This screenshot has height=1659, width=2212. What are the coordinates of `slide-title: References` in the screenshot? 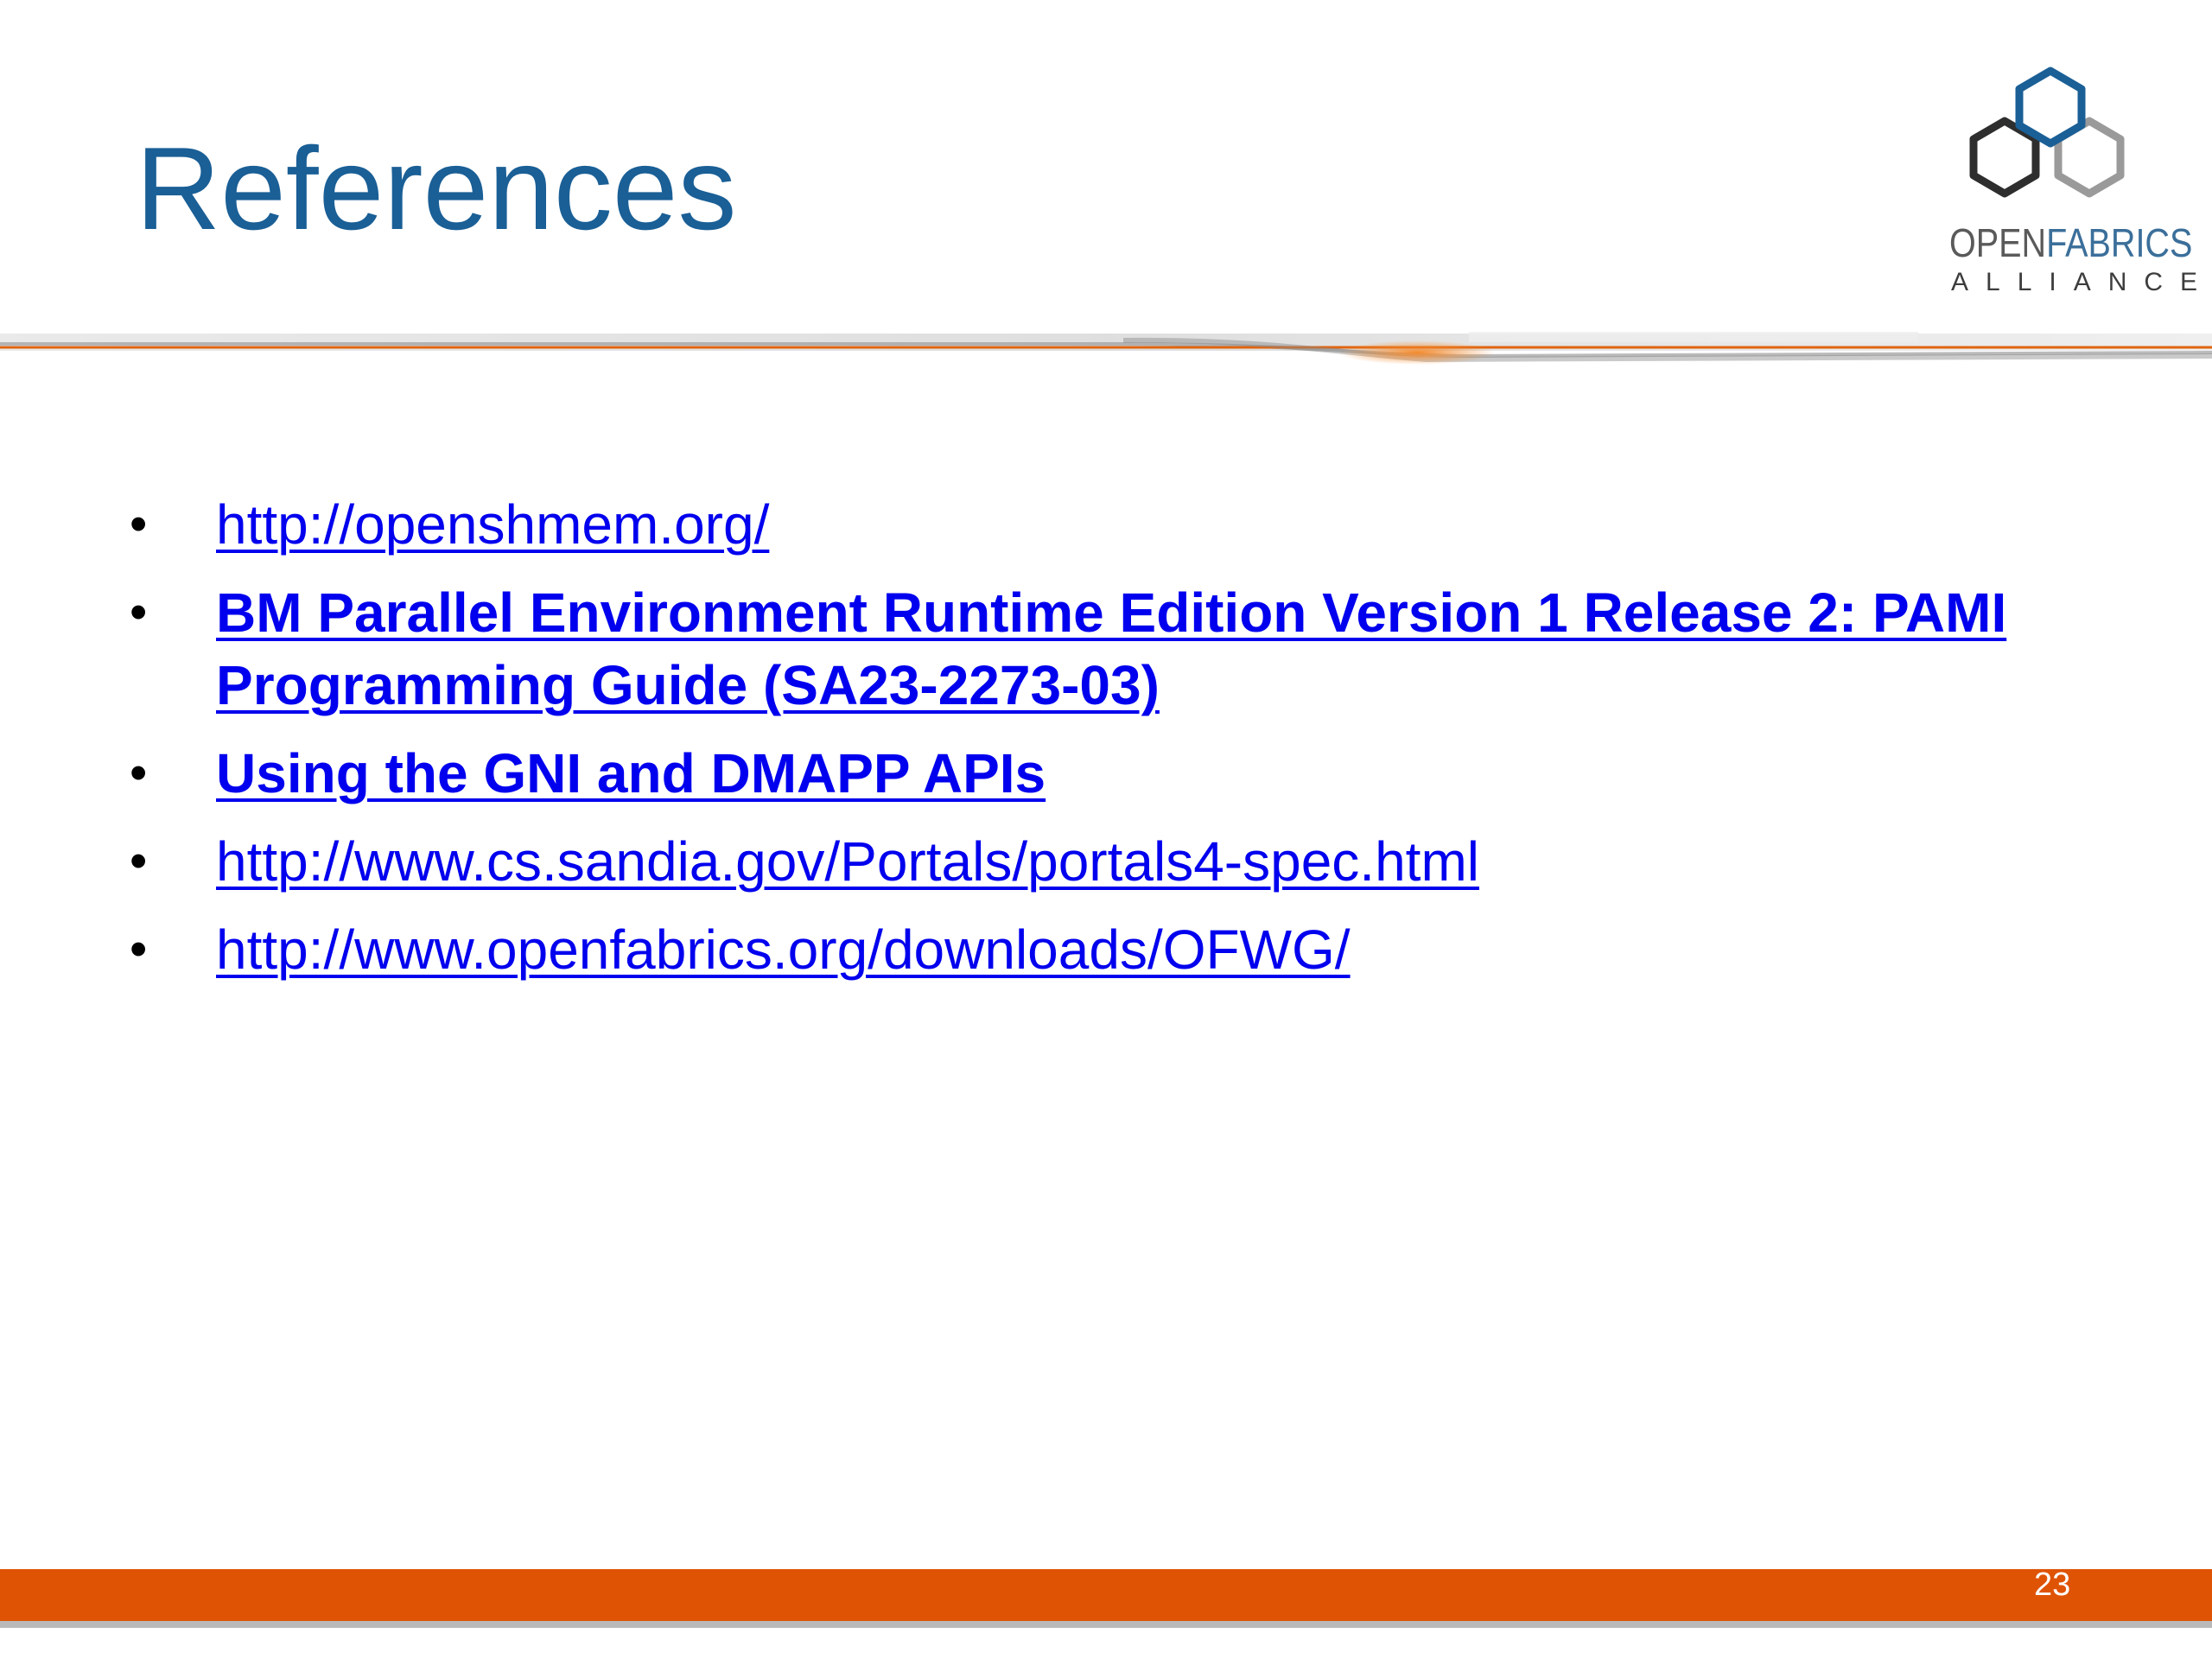 It's located at (436, 188).